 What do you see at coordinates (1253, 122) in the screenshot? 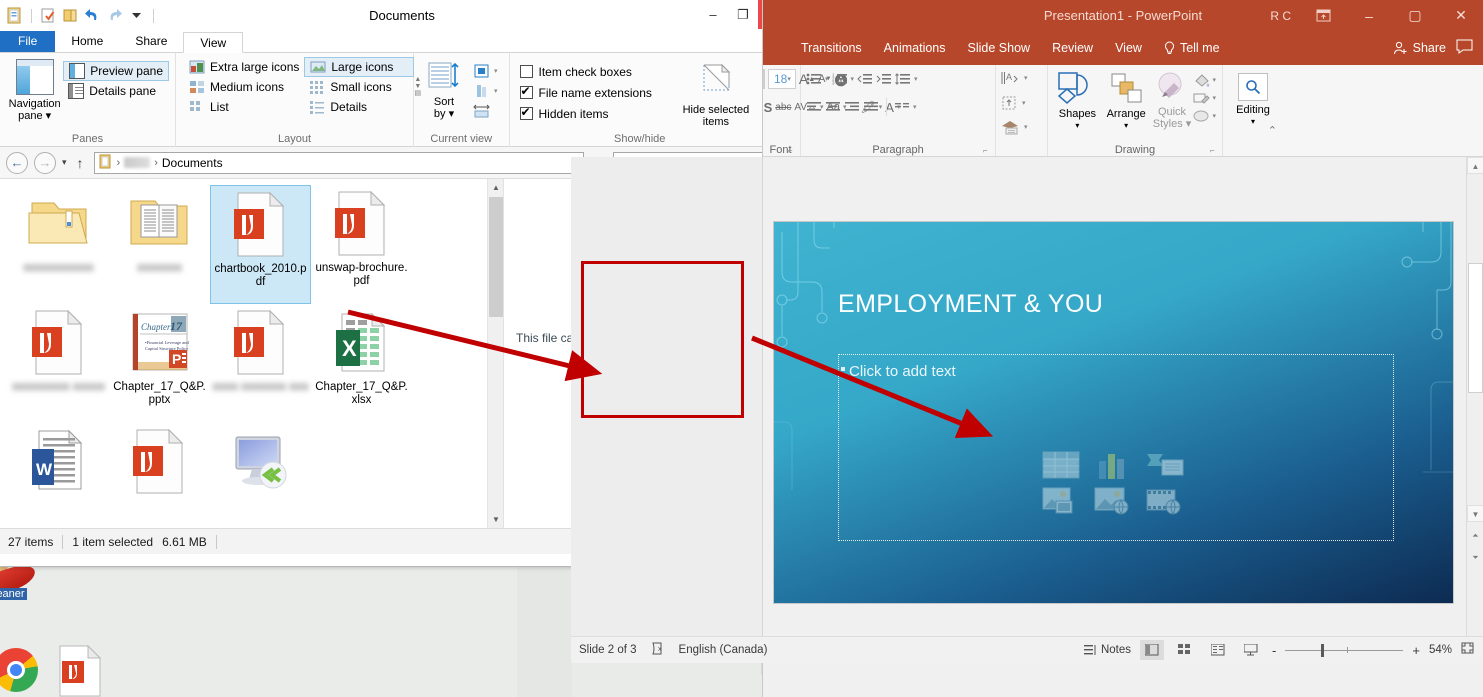
I see `editing-caret: ▾` at bounding box center [1253, 122].